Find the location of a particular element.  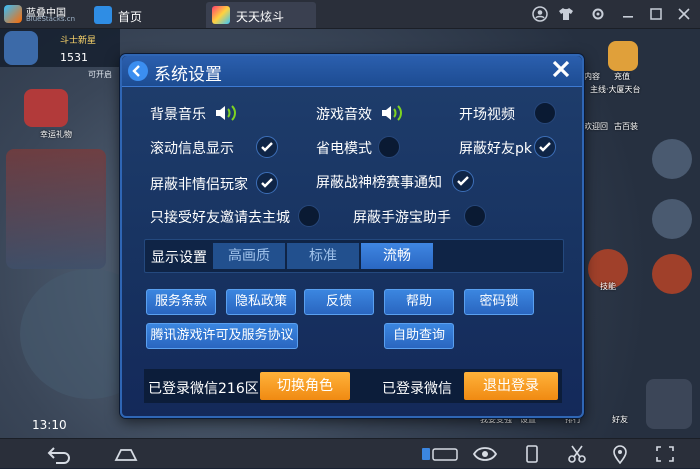

block-non-partner-checkbox is located at coordinates (267, 183).